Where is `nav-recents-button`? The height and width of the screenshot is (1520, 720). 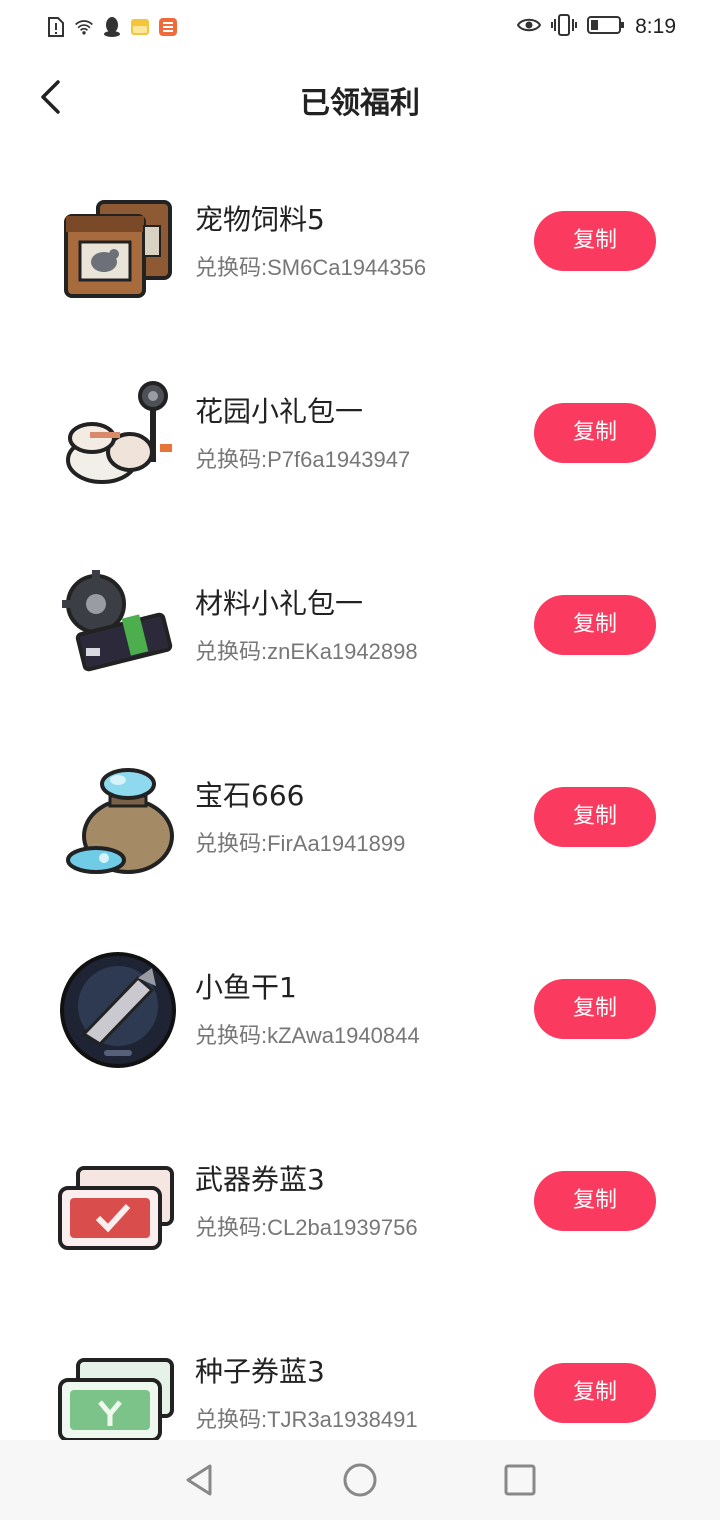 nav-recents-button is located at coordinates (520, 1480).